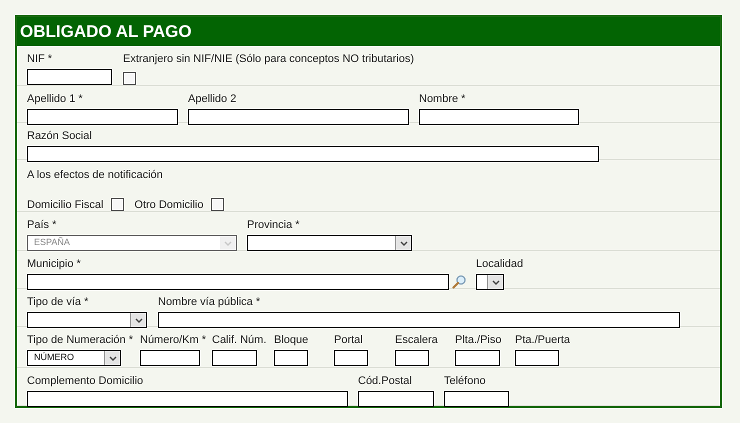  I want to click on field-label: Localidad, so click(500, 264).